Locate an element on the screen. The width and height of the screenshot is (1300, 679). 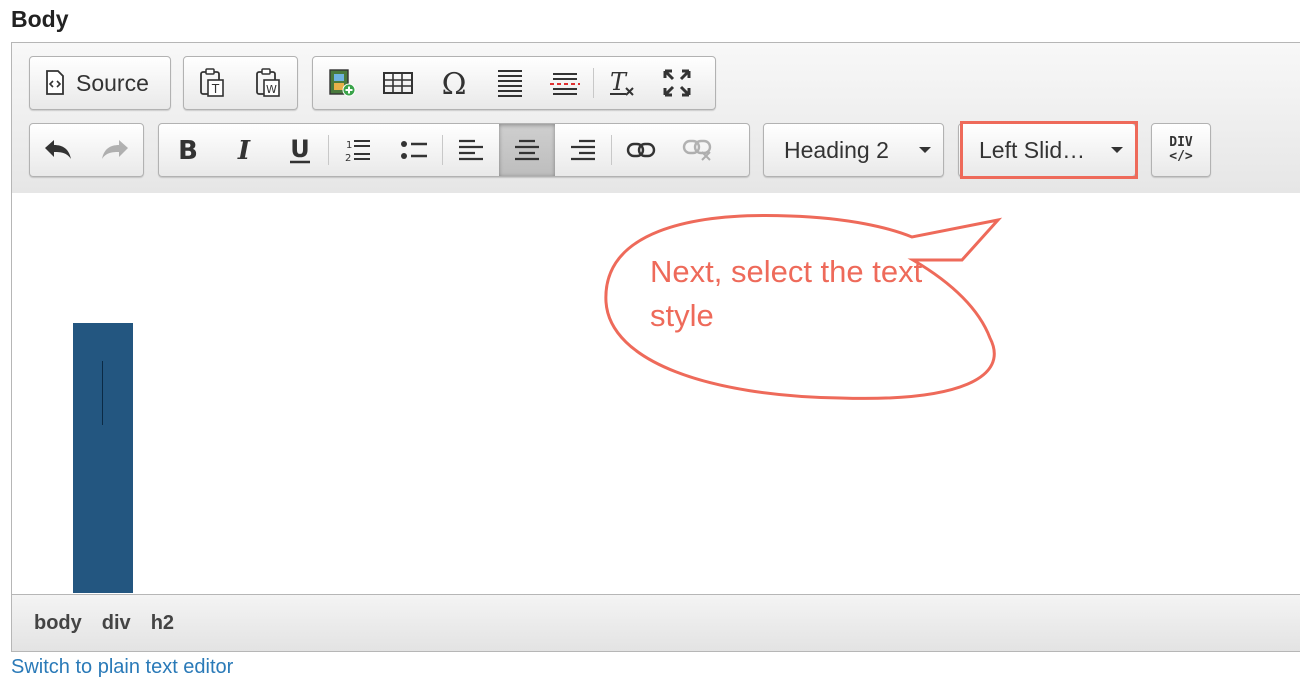
numbered-list-button: 12 is located at coordinates (357, 150).